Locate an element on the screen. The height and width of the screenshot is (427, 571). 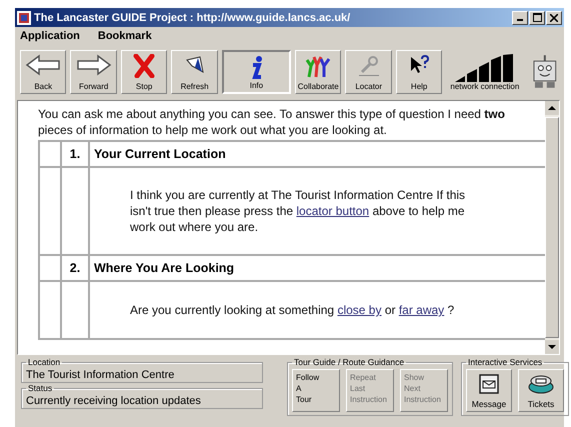
close-button is located at coordinates (554, 17).